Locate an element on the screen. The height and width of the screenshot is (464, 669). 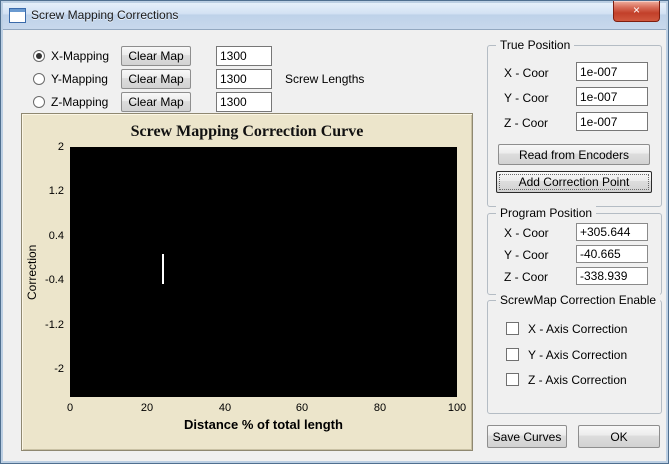
close-button: × is located at coordinates (636, 11).